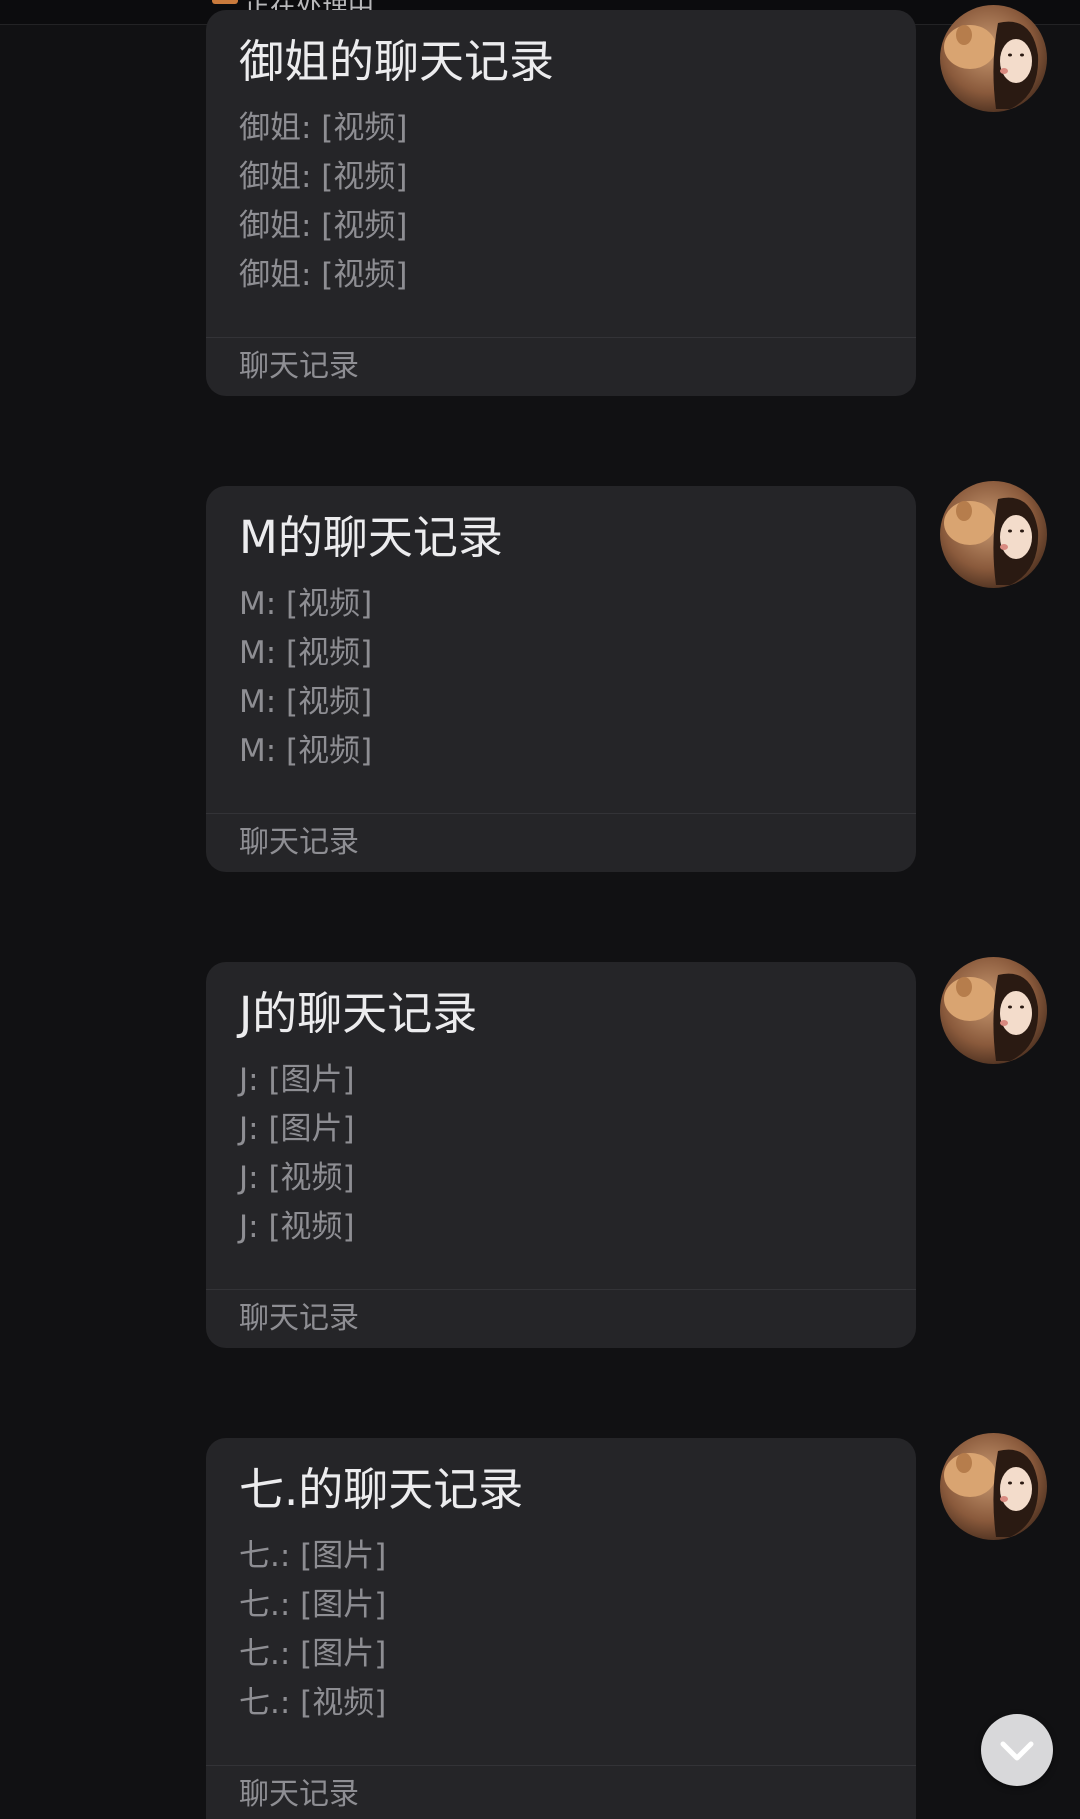 This screenshot has width=1080, height=1819. I want to click on chevron-down-icon, so click(1017, 1751).